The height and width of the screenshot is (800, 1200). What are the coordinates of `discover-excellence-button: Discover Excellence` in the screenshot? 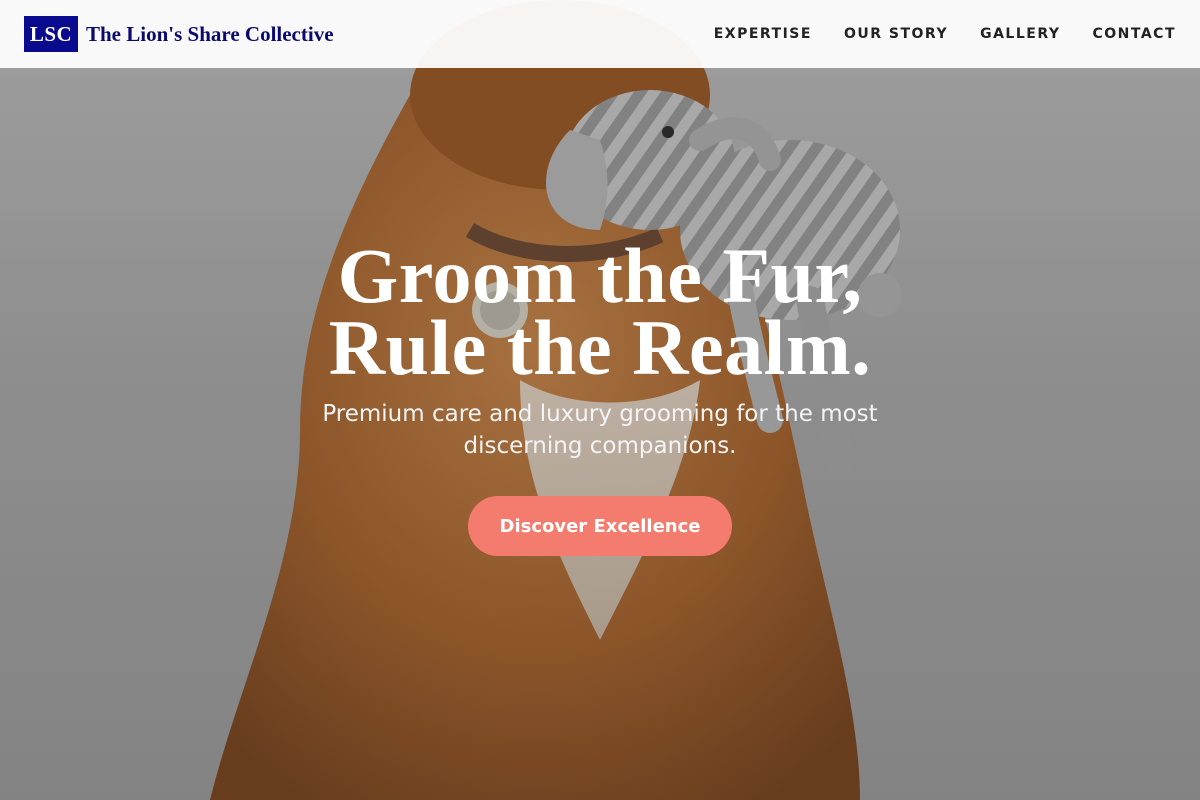 It's located at (600, 526).